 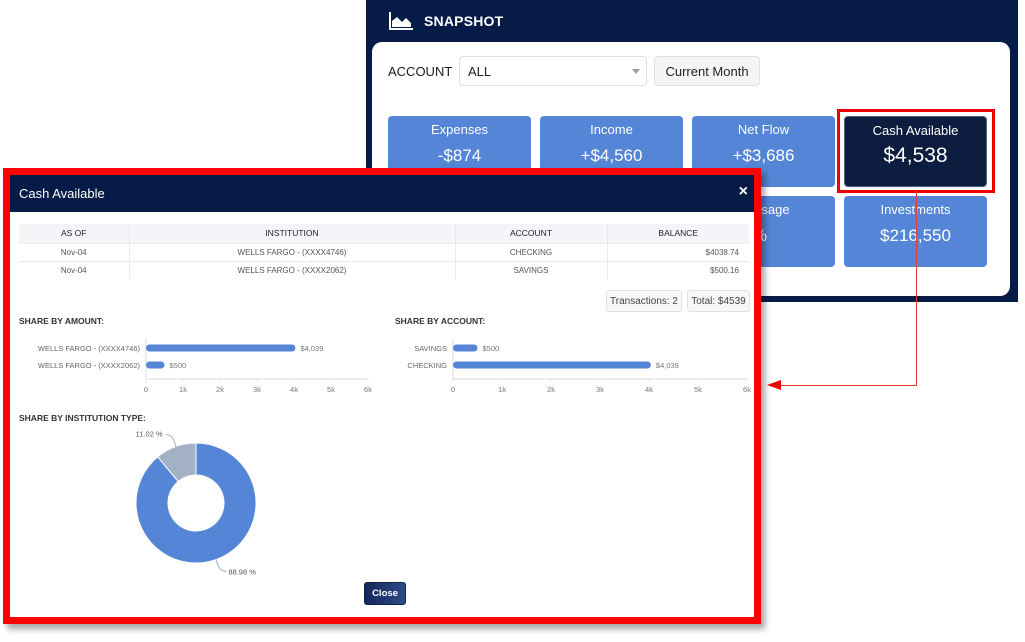 I want to click on col-header-institution: INSTITUTION, so click(x=292, y=233).